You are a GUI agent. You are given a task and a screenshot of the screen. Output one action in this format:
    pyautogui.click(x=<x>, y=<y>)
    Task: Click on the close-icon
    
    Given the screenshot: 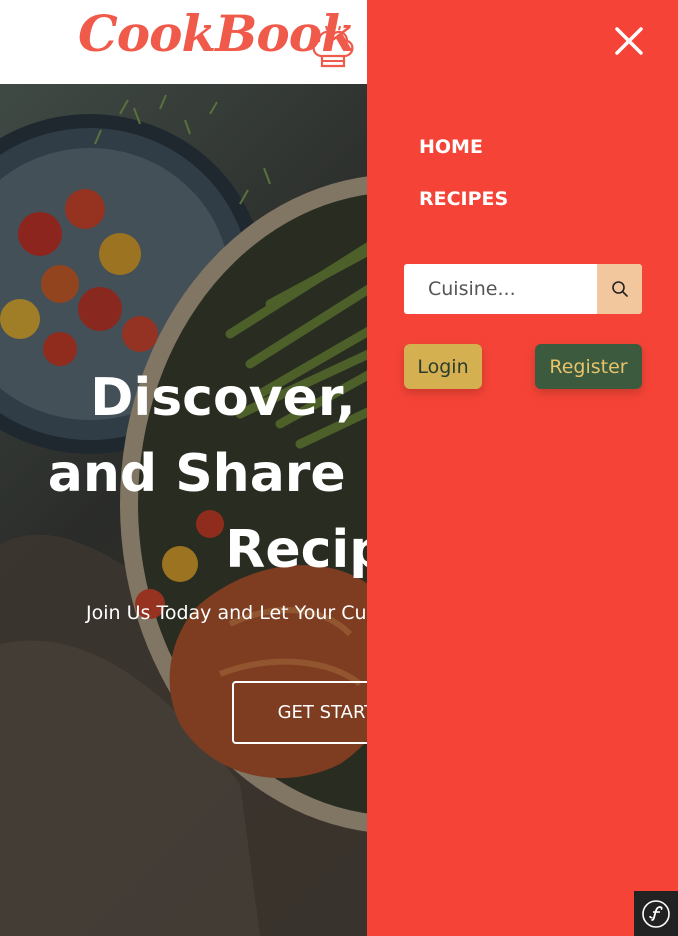 What is the action you would take?
    pyautogui.click(x=629, y=41)
    